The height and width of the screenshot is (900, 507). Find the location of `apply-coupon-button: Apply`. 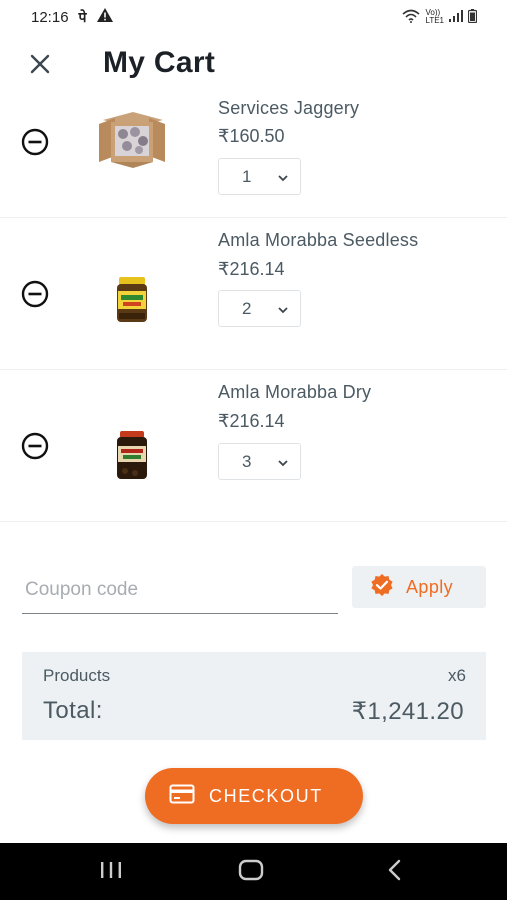

apply-coupon-button: Apply is located at coordinates (419, 587).